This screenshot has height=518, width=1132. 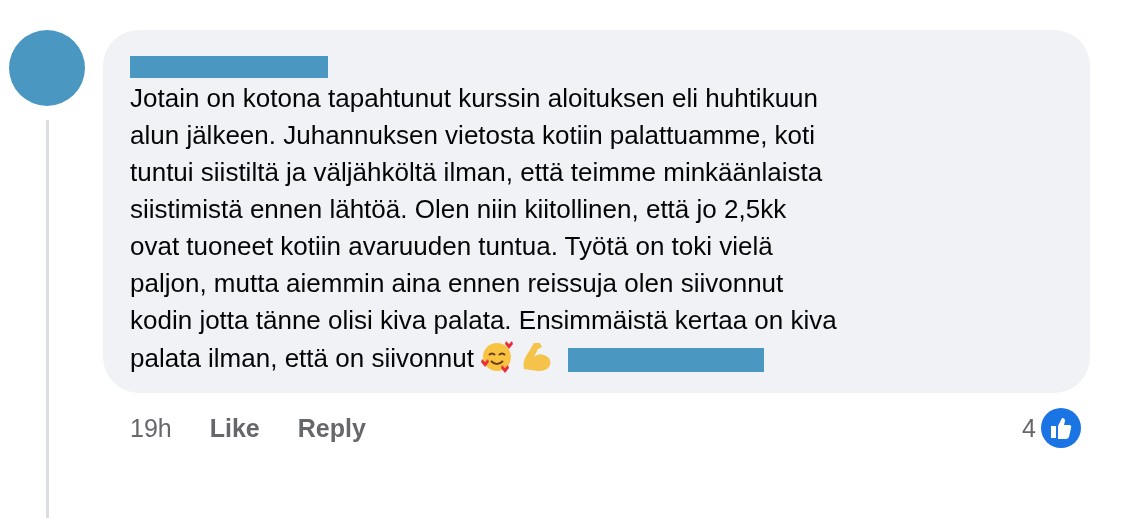 What do you see at coordinates (302, 358) in the screenshot?
I see `comment-text: palata ilman, että on siivonnut` at bounding box center [302, 358].